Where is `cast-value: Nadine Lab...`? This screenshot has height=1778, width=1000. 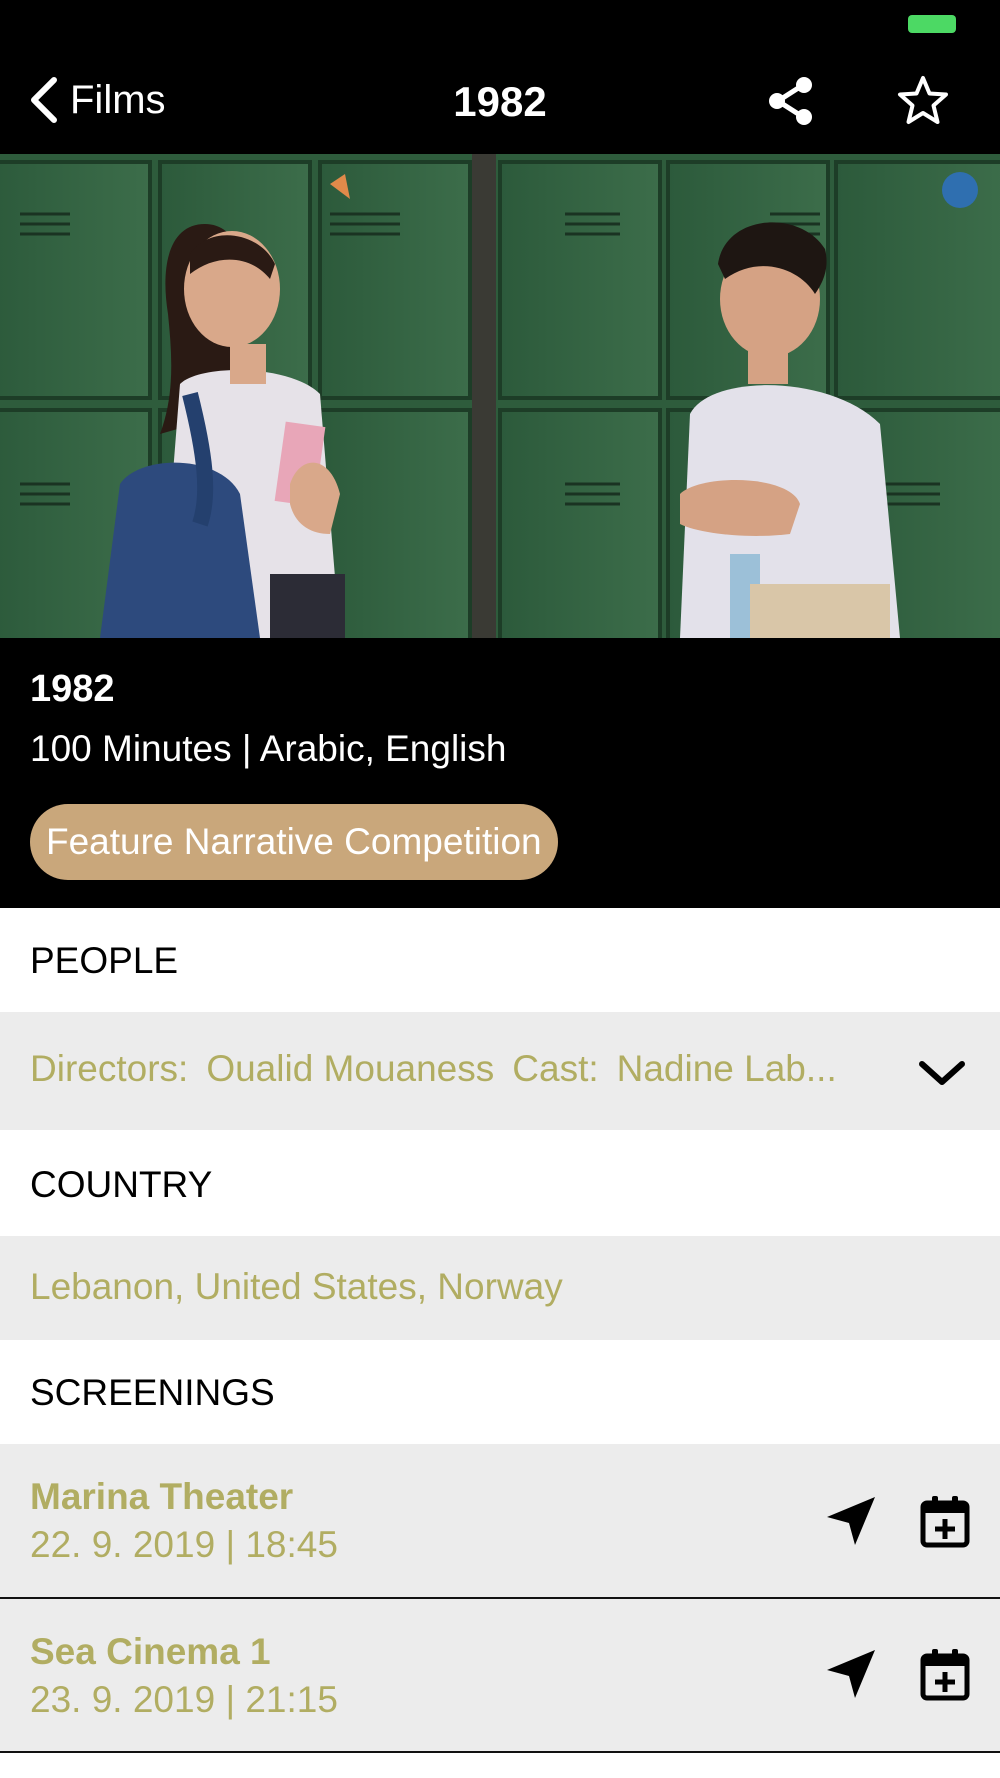
cast-value: Nadine Lab... is located at coordinates (726, 1068).